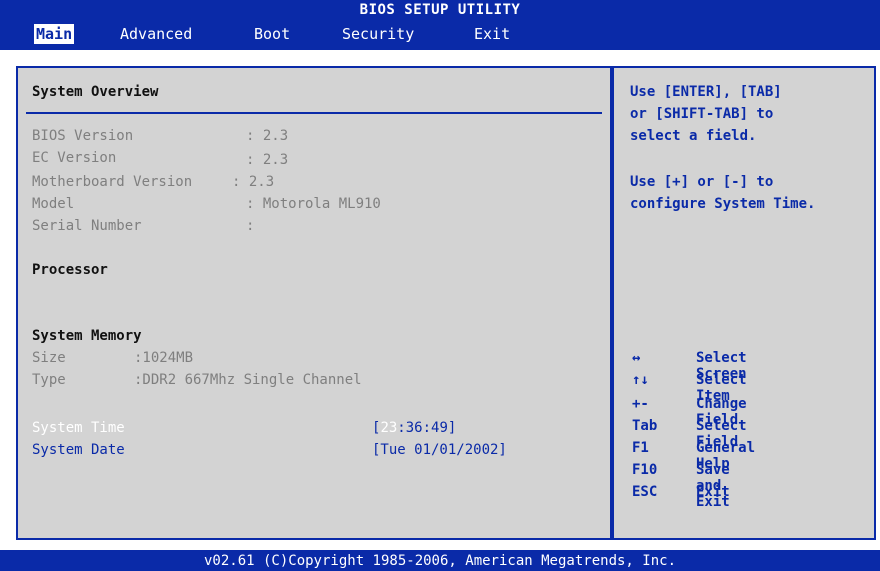 This screenshot has width=880, height=571. I want to click on memory-type-value: :DDR2 667Mhz Single Channel, so click(248, 380).